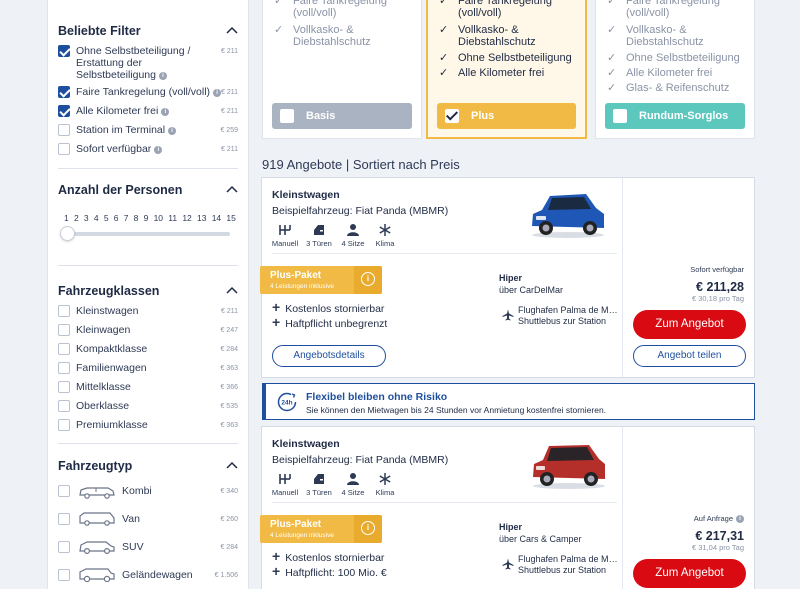  Describe the element at coordinates (511, 527) in the screenshot. I see `provider-name: Hiper` at that location.